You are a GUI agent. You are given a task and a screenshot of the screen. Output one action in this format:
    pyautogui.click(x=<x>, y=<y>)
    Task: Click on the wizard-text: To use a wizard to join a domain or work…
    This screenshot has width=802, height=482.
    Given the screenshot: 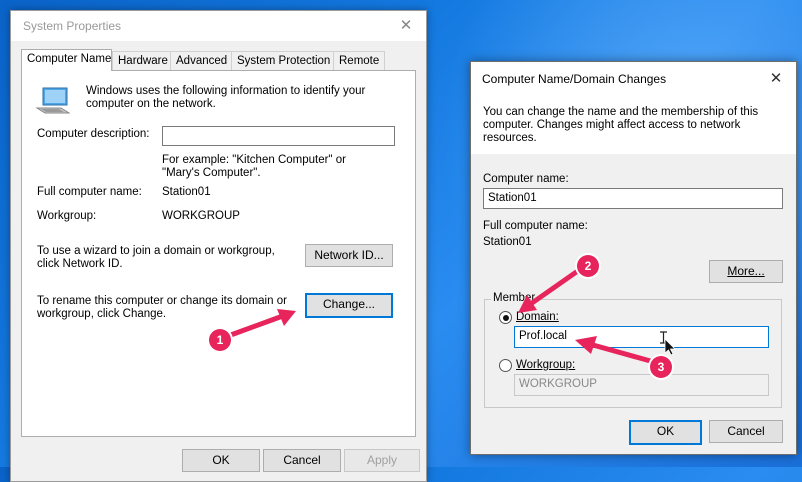 What is the action you would take?
    pyautogui.click(x=156, y=257)
    